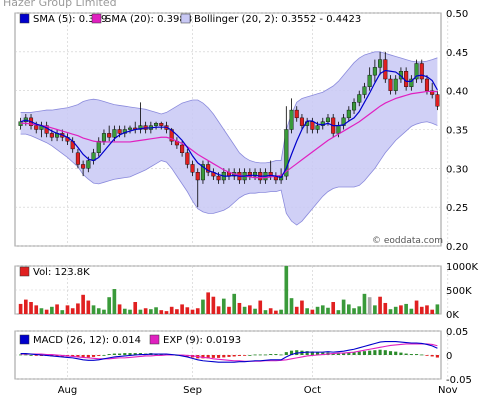  What do you see at coordinates (459, 291) in the screenshot?
I see `y-tick-label: 500K` at bounding box center [459, 291].